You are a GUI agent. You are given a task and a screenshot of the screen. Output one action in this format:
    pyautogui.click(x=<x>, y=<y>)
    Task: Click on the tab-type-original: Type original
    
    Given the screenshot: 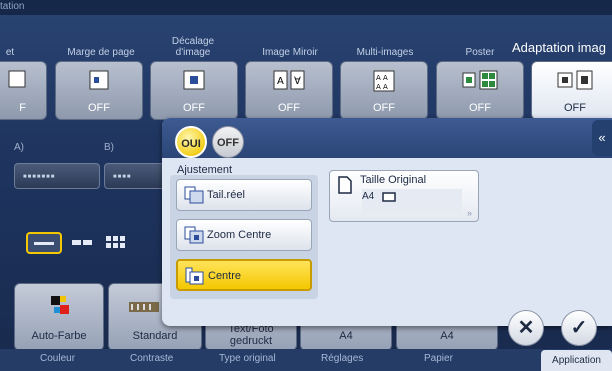 What is the action you would take?
    pyautogui.click(x=247, y=358)
    